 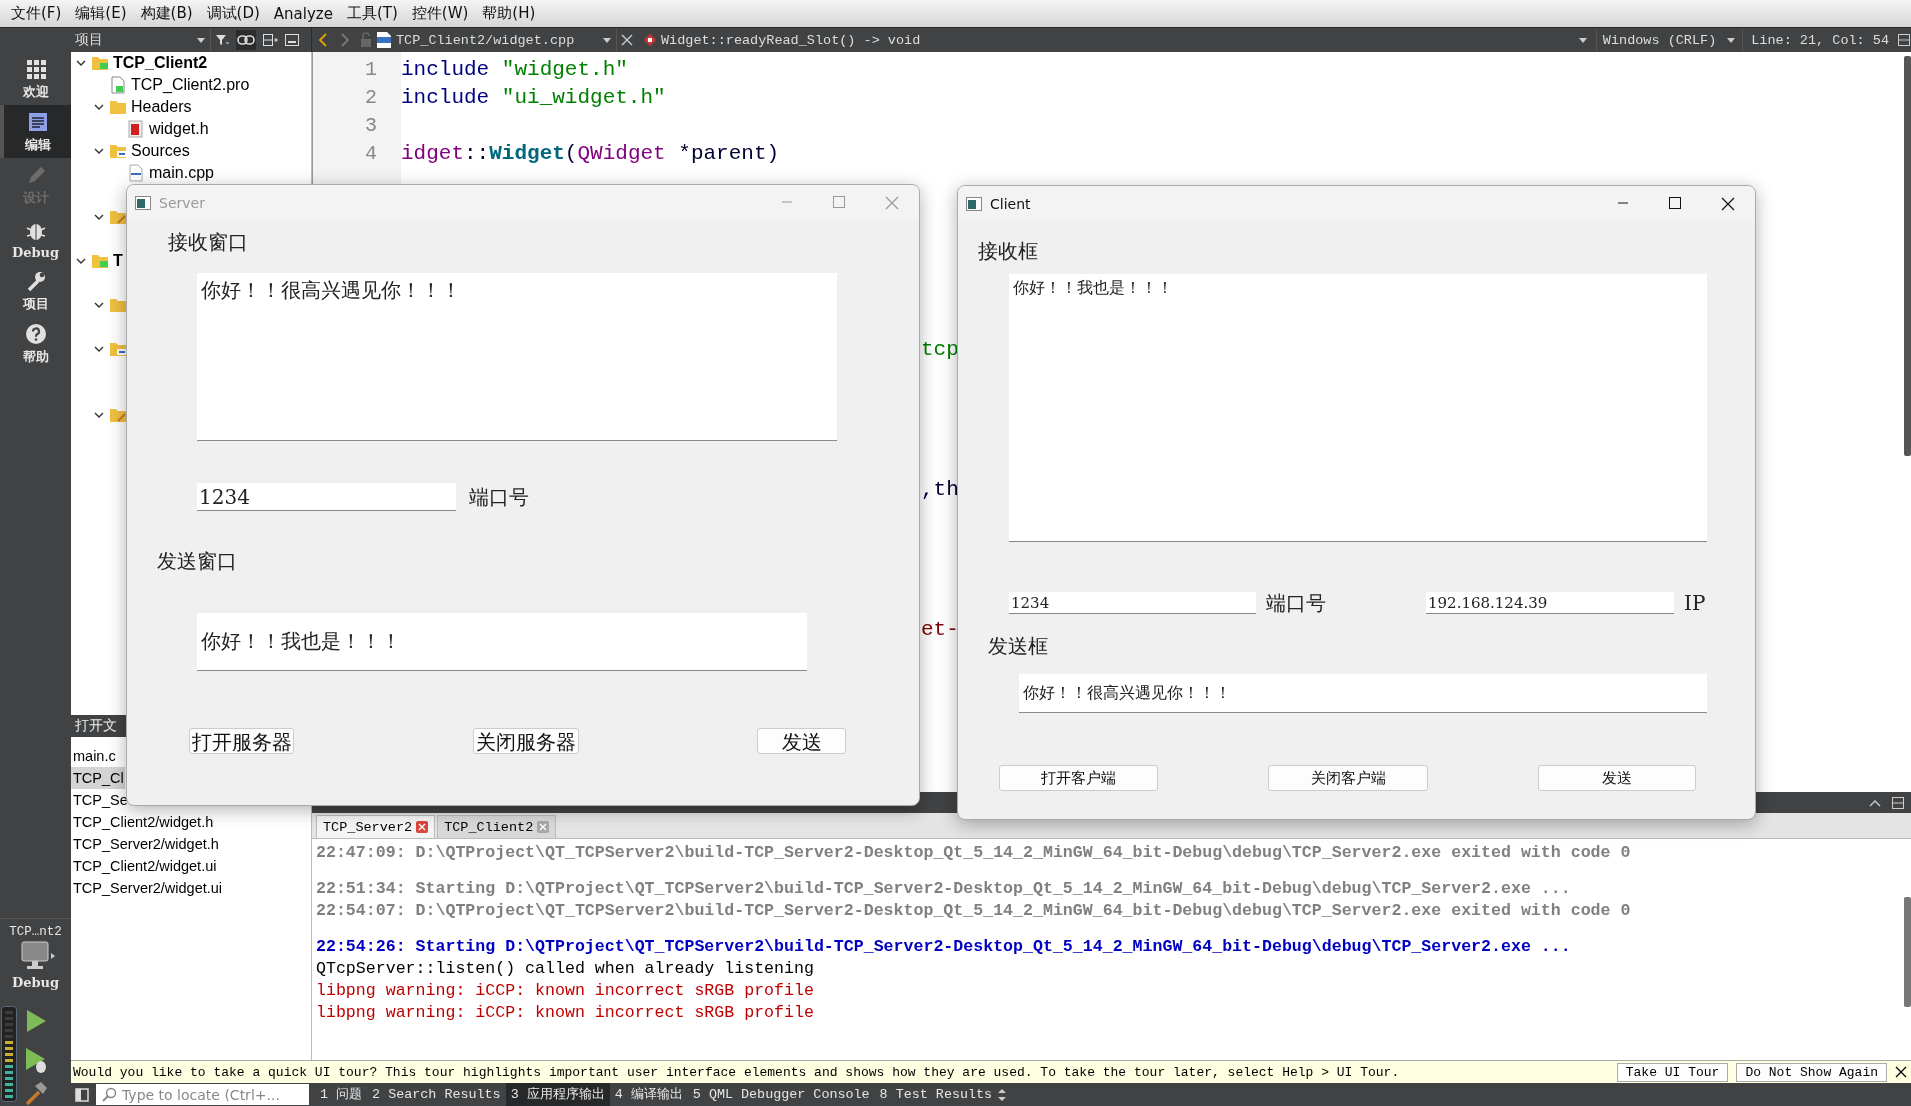 I want to click on line-endings-selector: Windows (CRLF), so click(x=1669, y=40).